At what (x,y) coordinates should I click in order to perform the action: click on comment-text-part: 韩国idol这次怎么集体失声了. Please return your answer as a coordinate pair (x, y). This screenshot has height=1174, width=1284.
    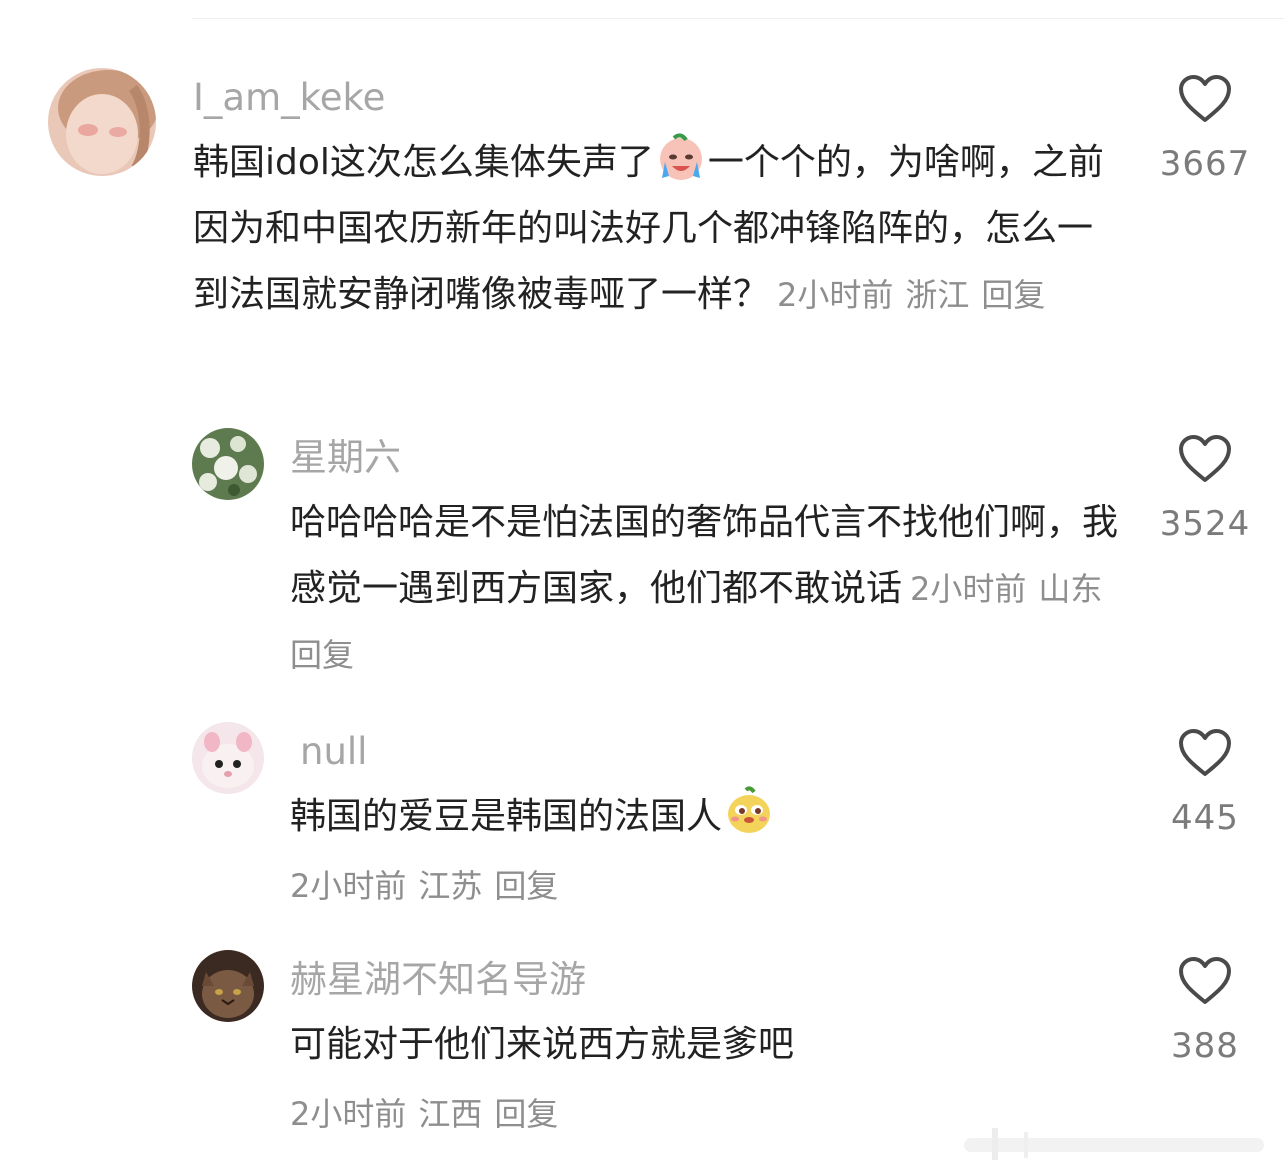
    Looking at the image, I should click on (423, 162).